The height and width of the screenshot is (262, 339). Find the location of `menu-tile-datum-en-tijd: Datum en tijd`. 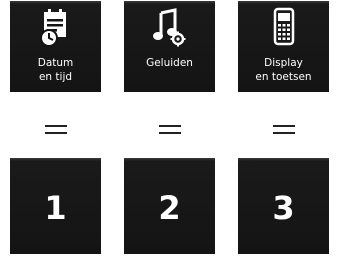

menu-tile-datum-en-tijd: Datum en tijd is located at coordinates (55, 46).